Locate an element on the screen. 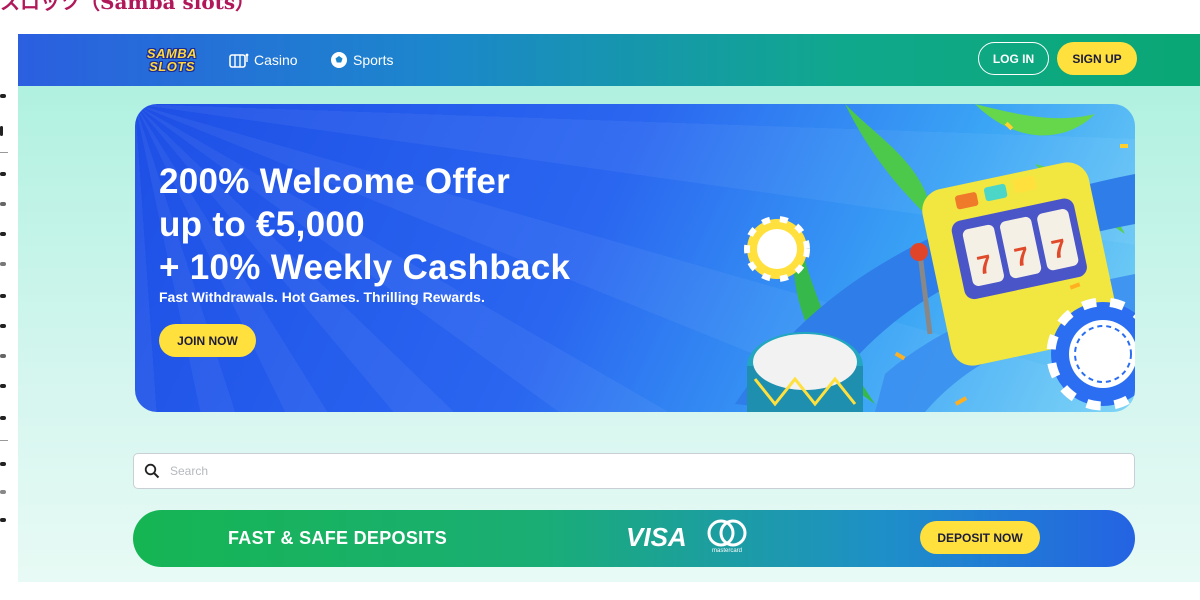 This screenshot has height=600, width=1200. deposit-now-button: DEPOSIT NOW is located at coordinates (980, 537).